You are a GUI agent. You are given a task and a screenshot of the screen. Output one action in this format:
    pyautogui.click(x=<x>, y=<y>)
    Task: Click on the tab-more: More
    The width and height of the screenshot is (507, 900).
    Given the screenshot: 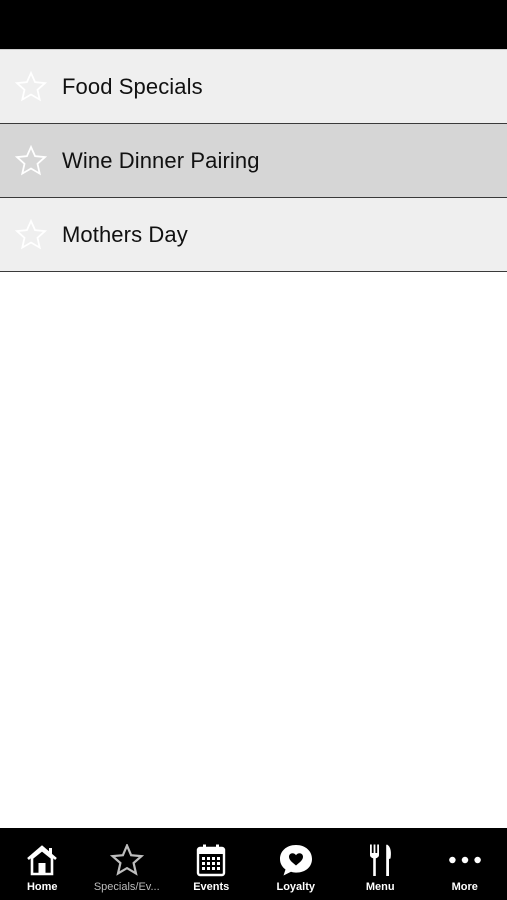 What is the action you would take?
    pyautogui.click(x=465, y=864)
    